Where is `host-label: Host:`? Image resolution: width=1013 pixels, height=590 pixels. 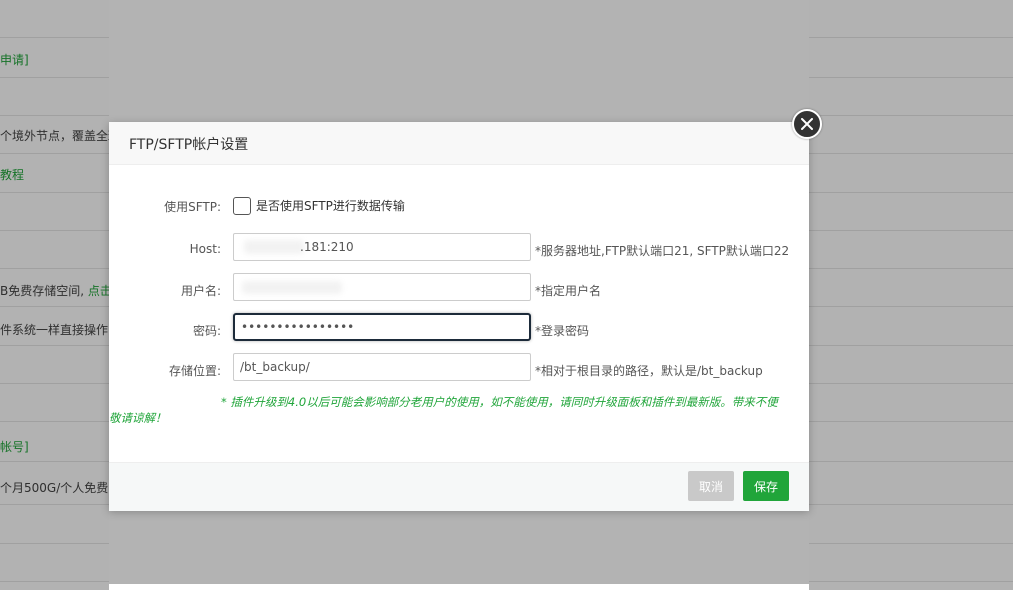 host-label: Host: is located at coordinates (205, 249).